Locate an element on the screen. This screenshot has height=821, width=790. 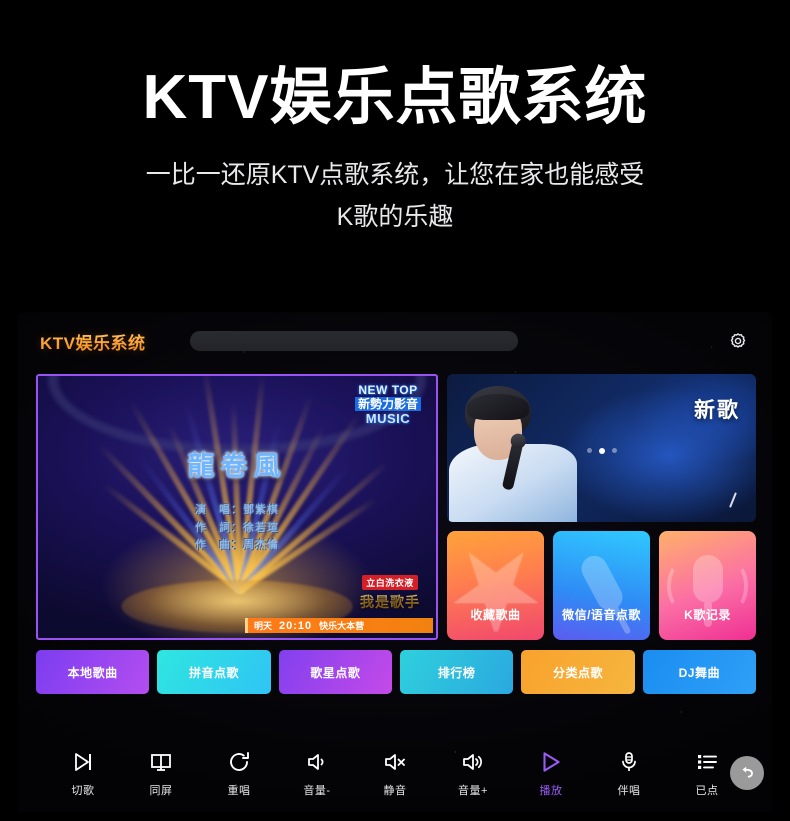
show-logo: 立白洗衣液 我是歌手 is located at coordinates (390, 592).